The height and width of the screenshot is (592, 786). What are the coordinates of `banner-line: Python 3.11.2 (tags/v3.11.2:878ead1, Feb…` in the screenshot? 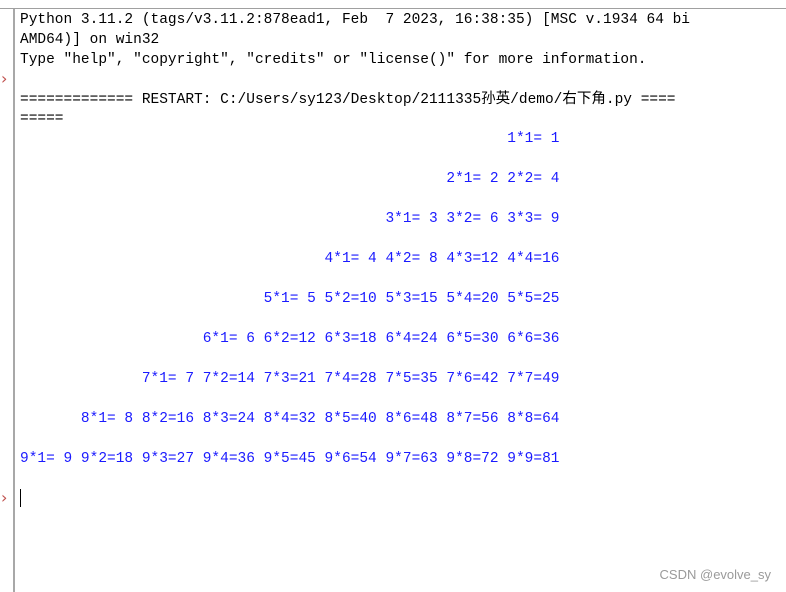 It's located at (355, 20).